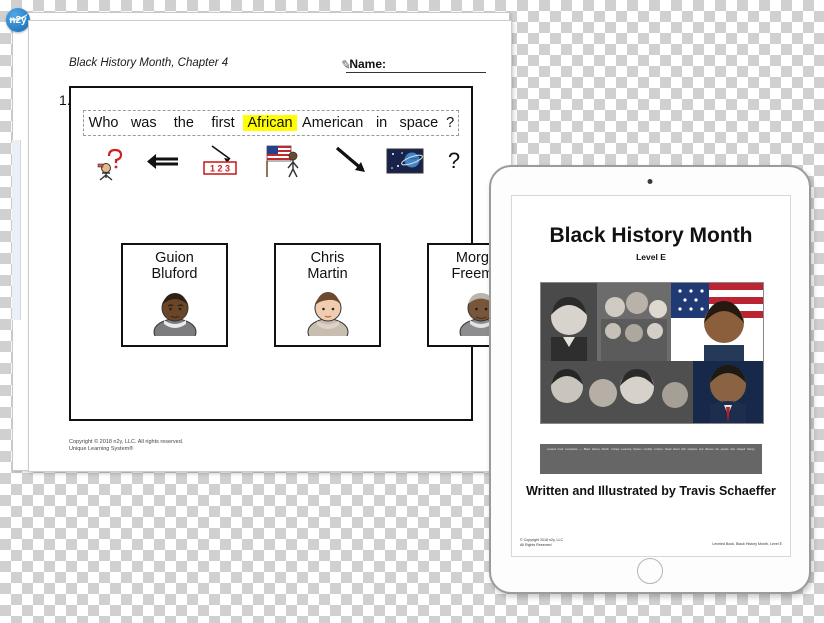 This screenshot has width=824, height=623. What do you see at coordinates (536, 545) in the screenshot?
I see `book-copyright-line-2: All Rights Reserved` at bounding box center [536, 545].